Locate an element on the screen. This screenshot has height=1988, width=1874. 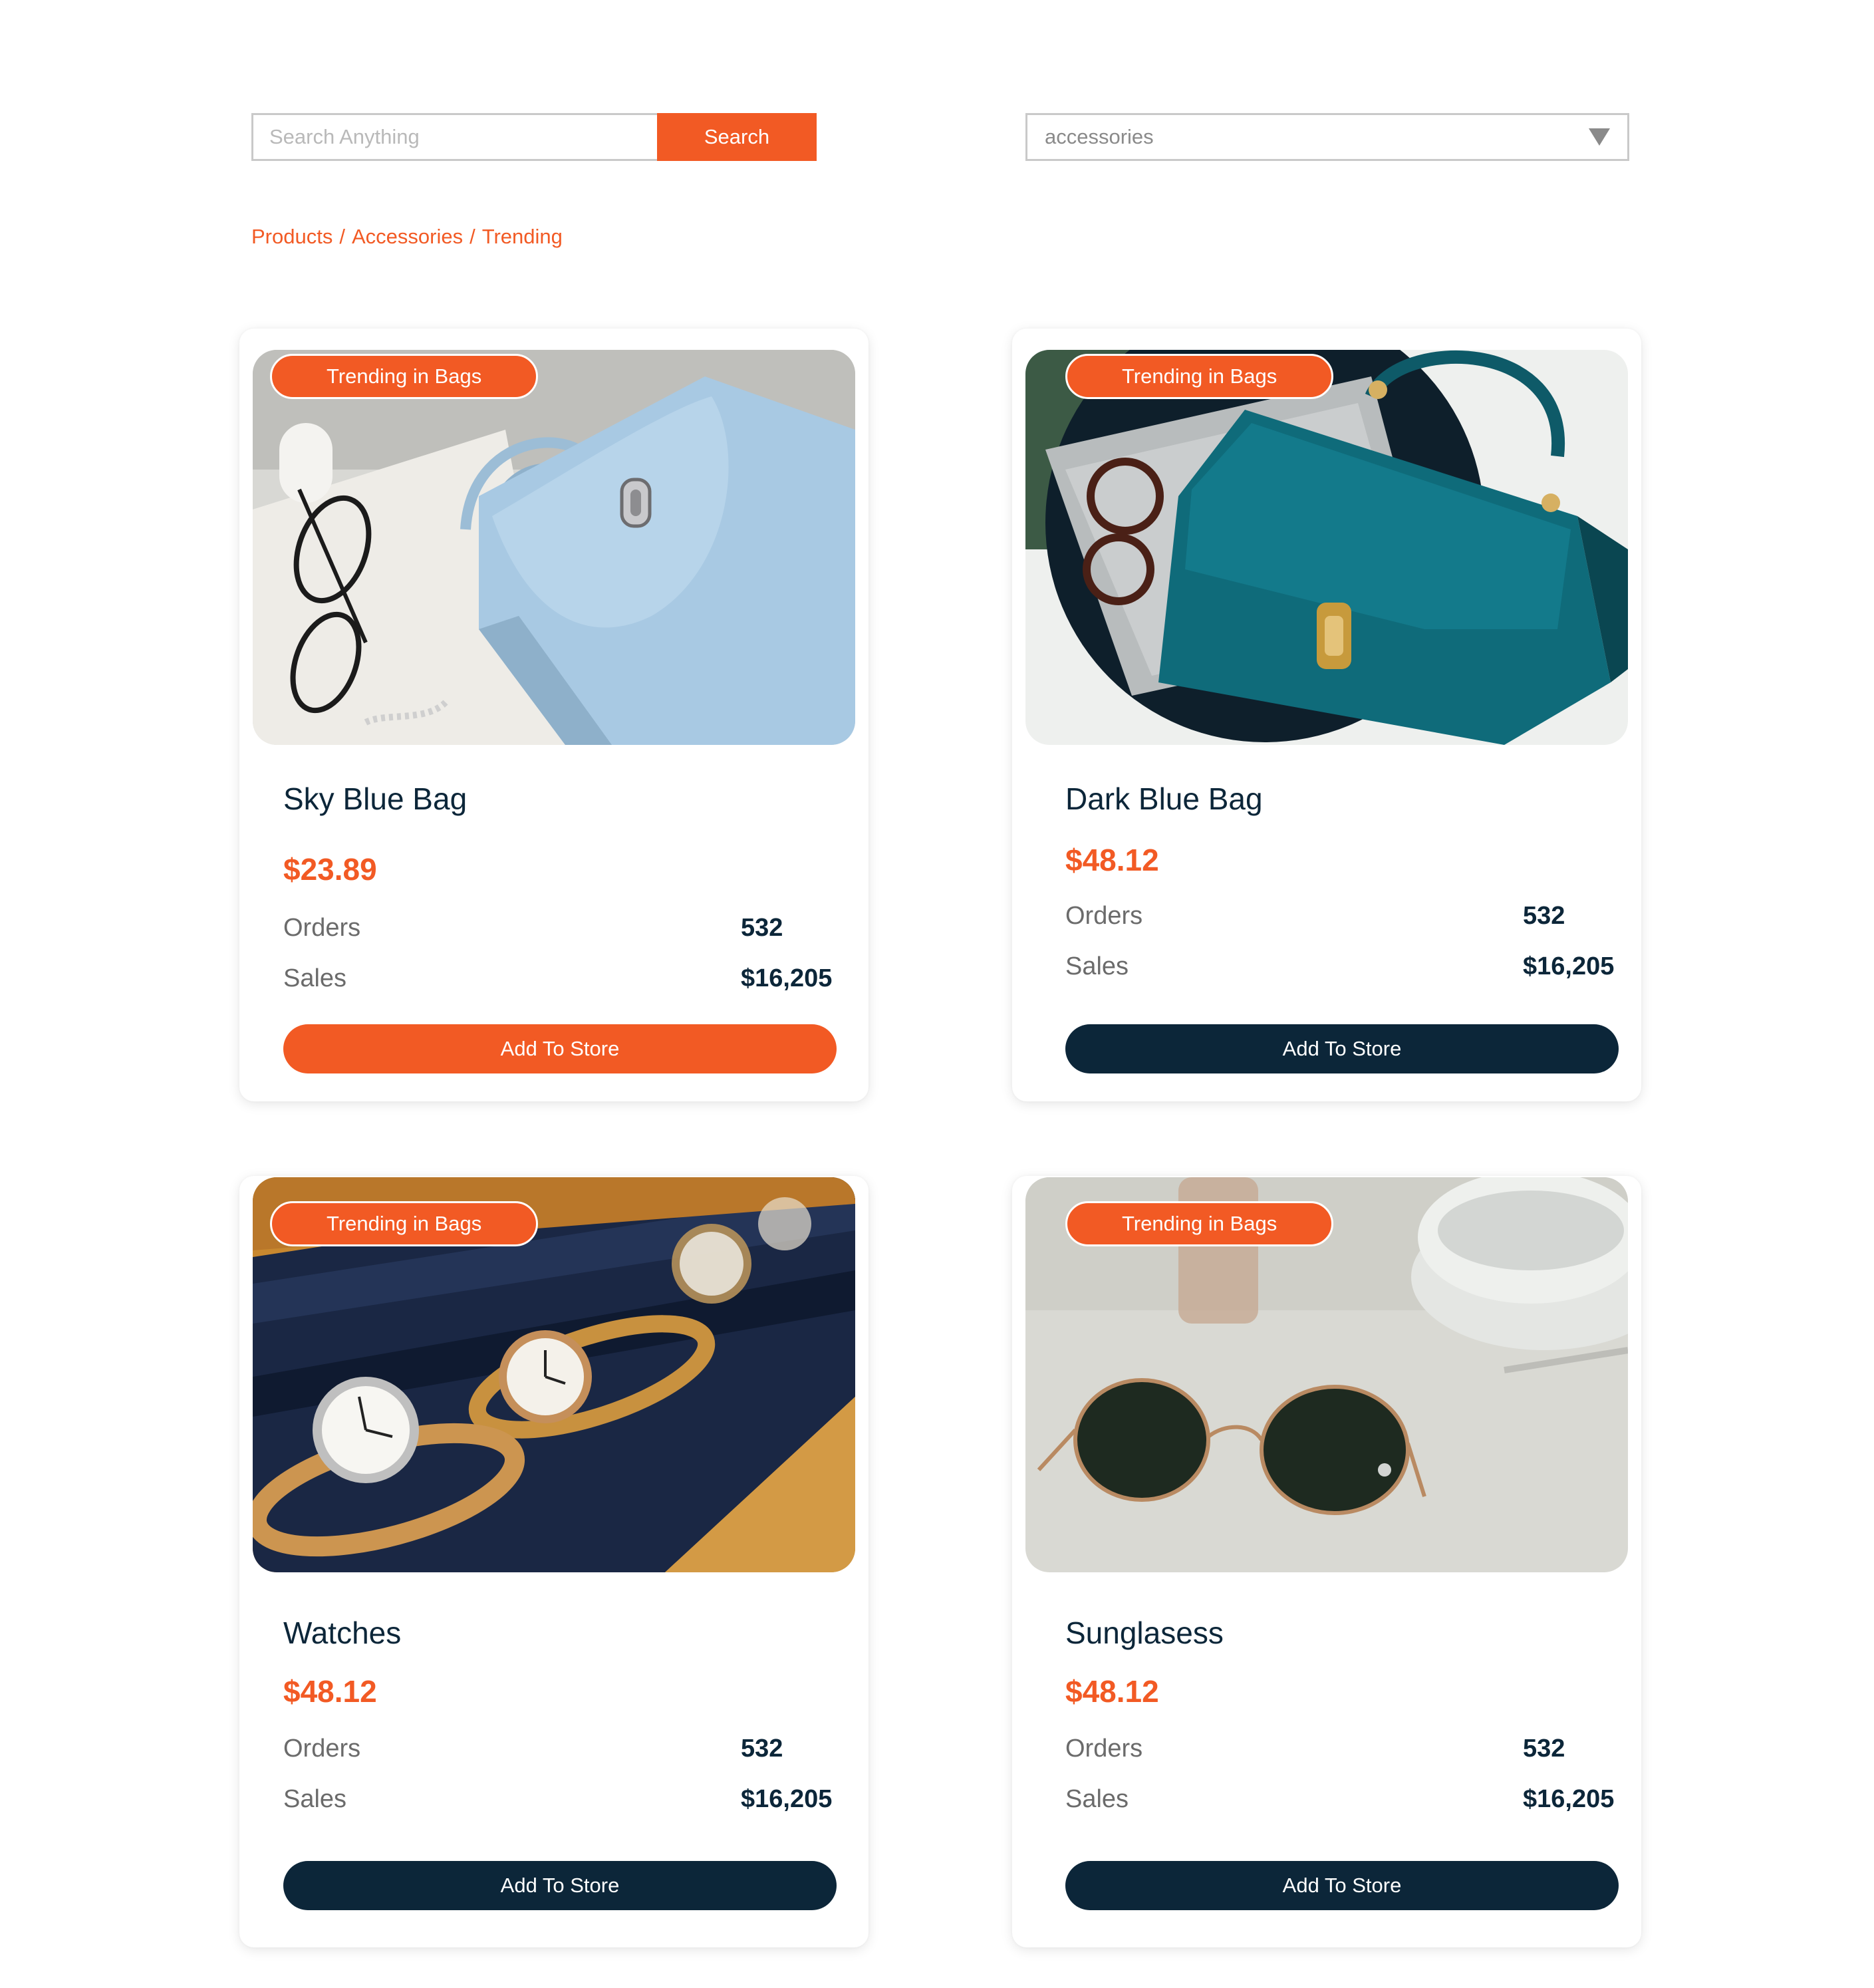
caret-down-icon is located at coordinates (1599, 137).